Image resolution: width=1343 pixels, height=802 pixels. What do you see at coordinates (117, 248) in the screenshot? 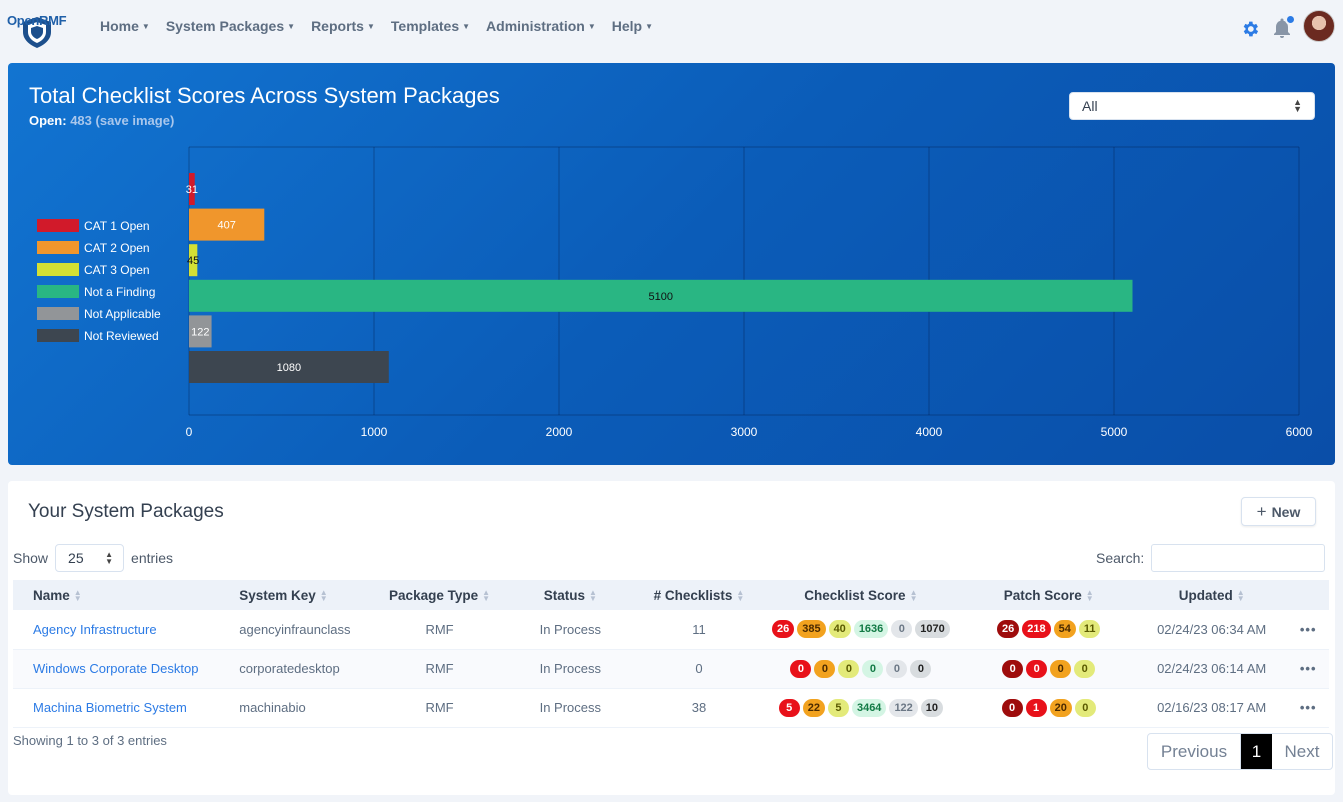
I see `legend-label: CAT 2 Open` at bounding box center [117, 248].